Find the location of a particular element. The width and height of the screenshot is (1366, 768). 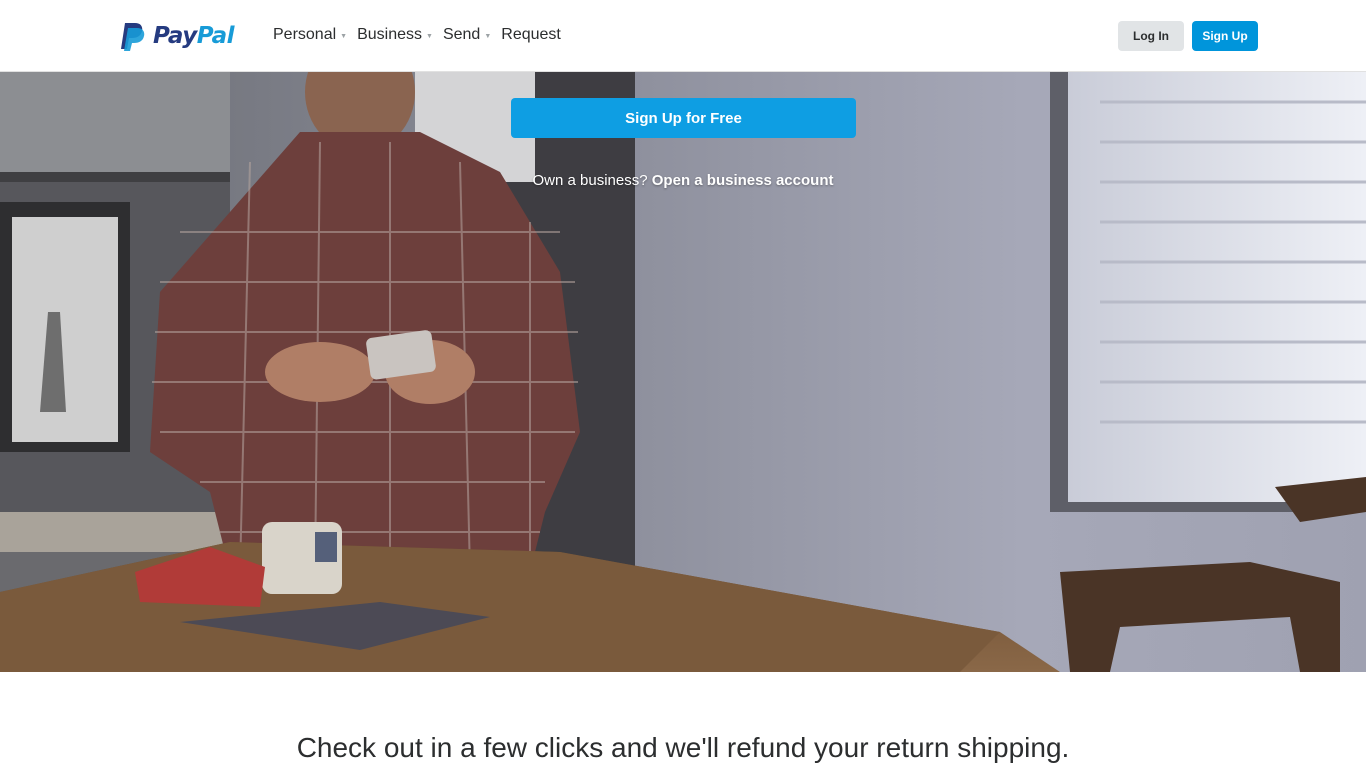

paypal-logo: PayPal is located at coordinates (177, 36).